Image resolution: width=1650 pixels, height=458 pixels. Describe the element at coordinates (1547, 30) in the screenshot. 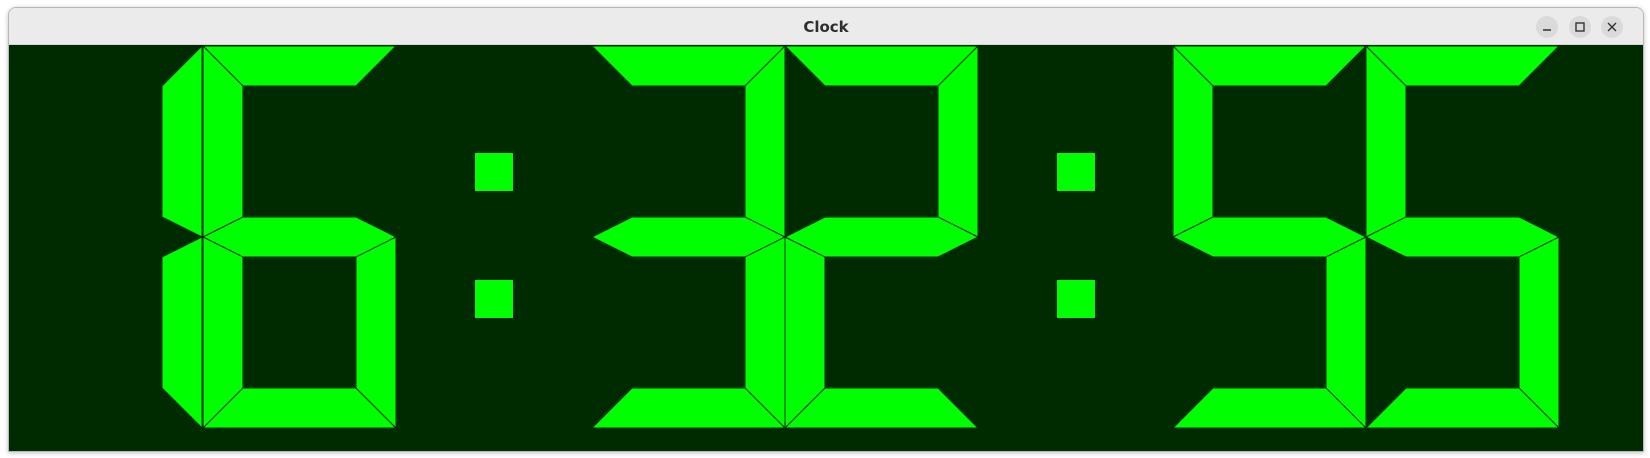

I see `minimize-icon` at that location.